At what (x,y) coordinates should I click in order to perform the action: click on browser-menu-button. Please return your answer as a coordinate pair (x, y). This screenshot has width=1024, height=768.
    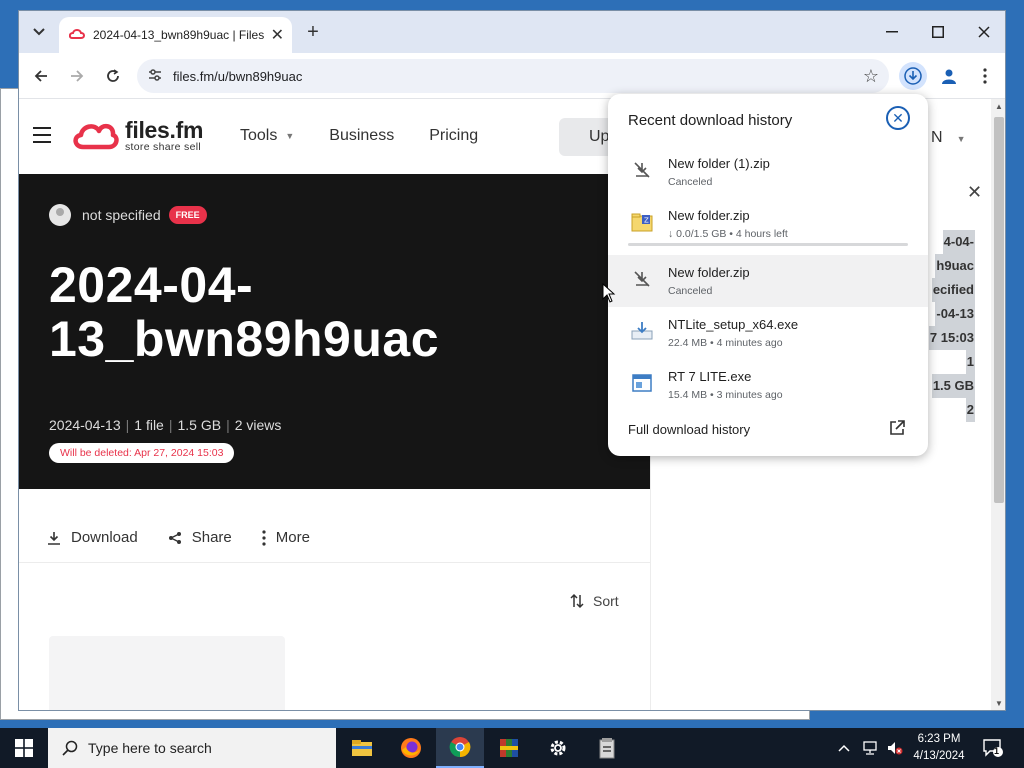
    Looking at the image, I should click on (985, 76).